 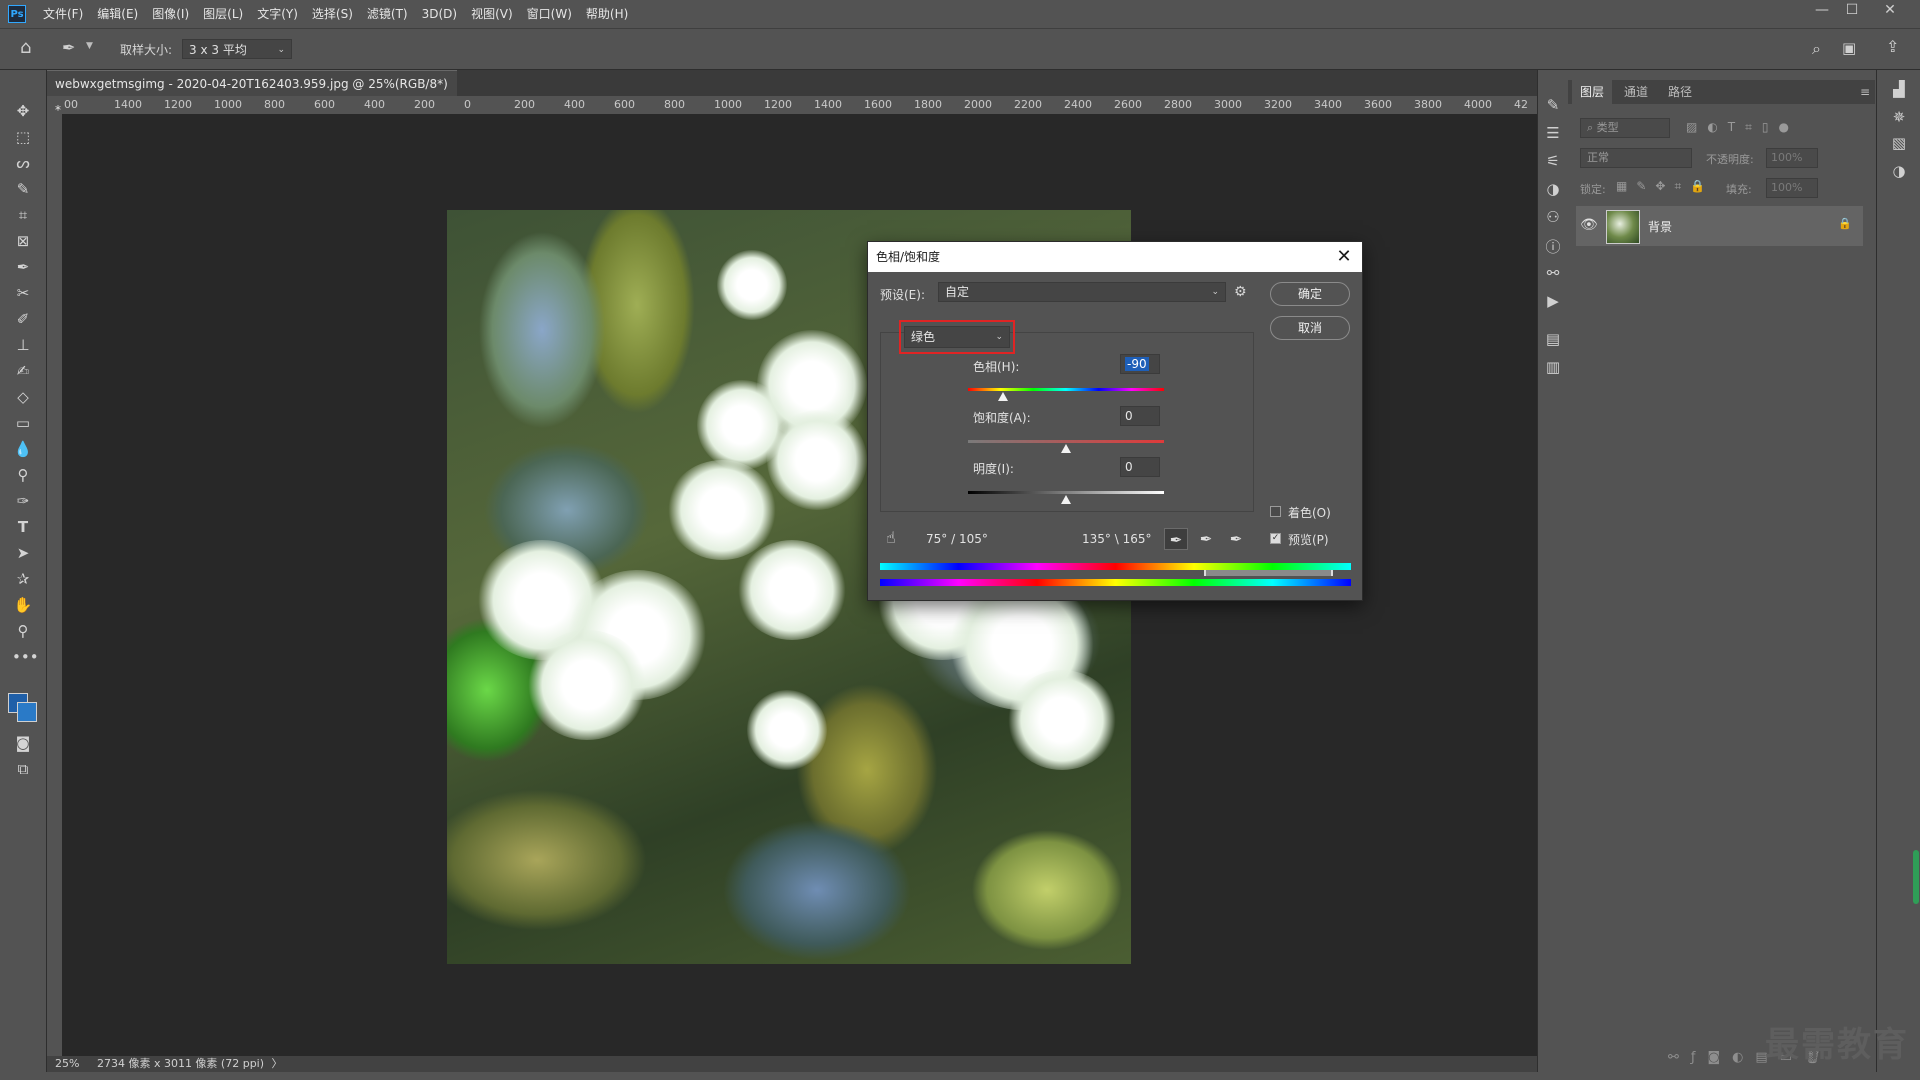 I want to click on zoom-level: 25%, so click(x=67, y=1063).